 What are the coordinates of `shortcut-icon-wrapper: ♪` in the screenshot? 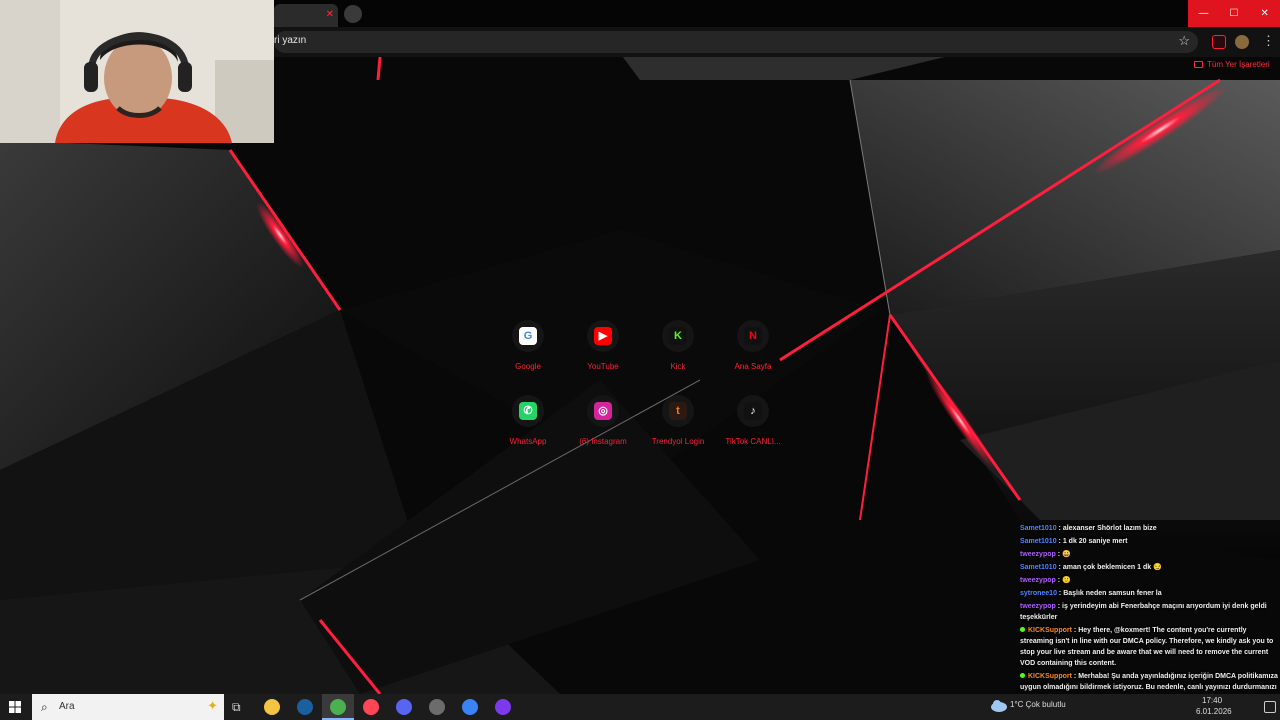 It's located at (753, 411).